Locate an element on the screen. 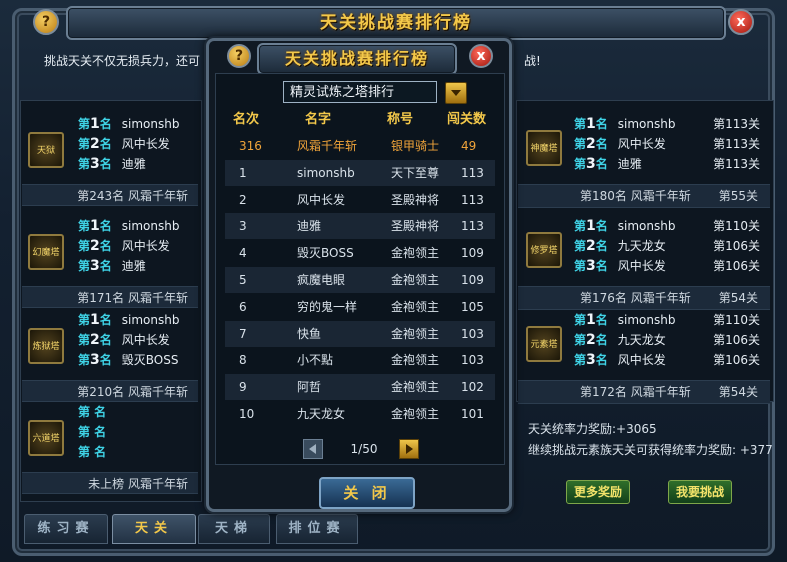 The width and height of the screenshot is (787, 562). player-name: 九天龙女 is located at coordinates (641, 246).